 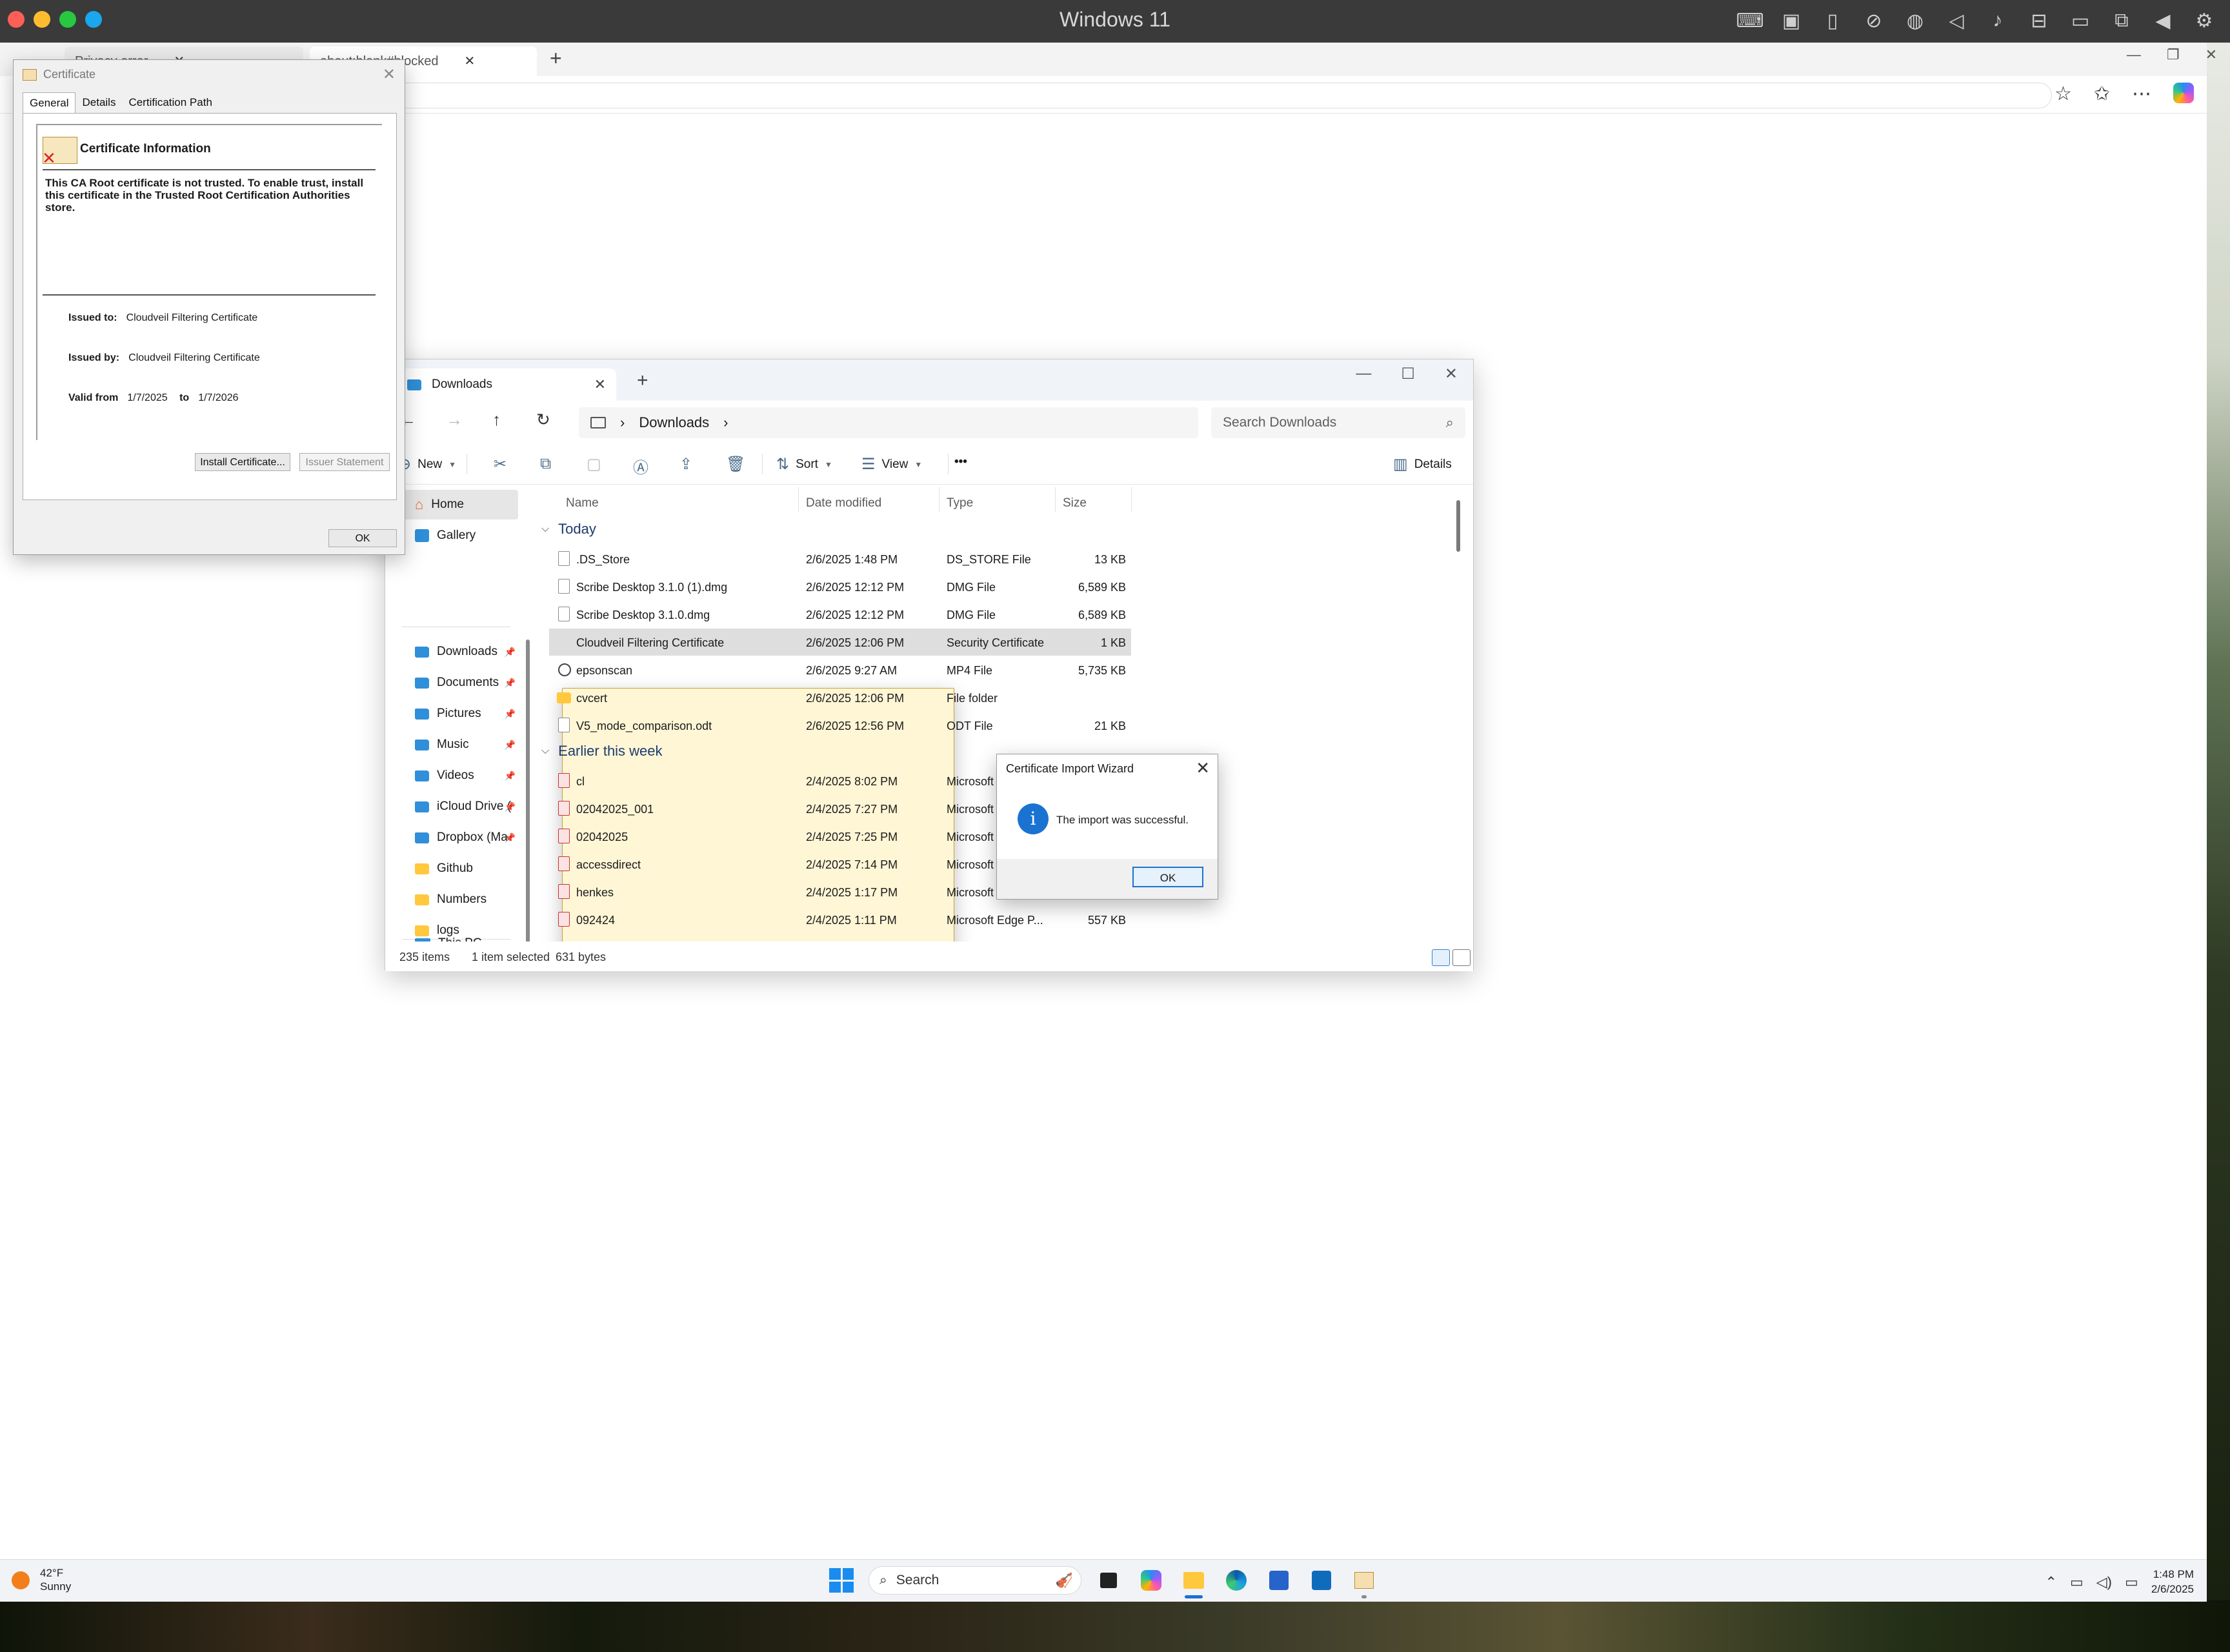 What do you see at coordinates (50, 103) in the screenshot?
I see `tab-general: General` at bounding box center [50, 103].